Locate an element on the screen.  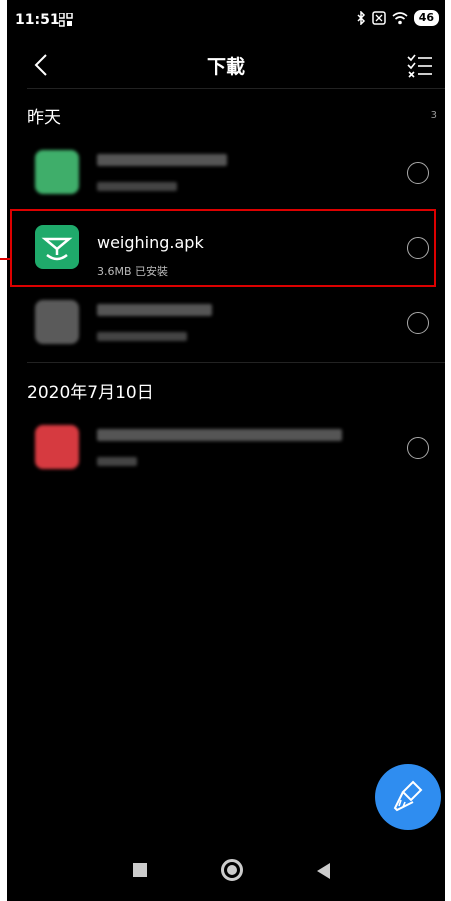
back-triangle-icon is located at coordinates (323, 871).